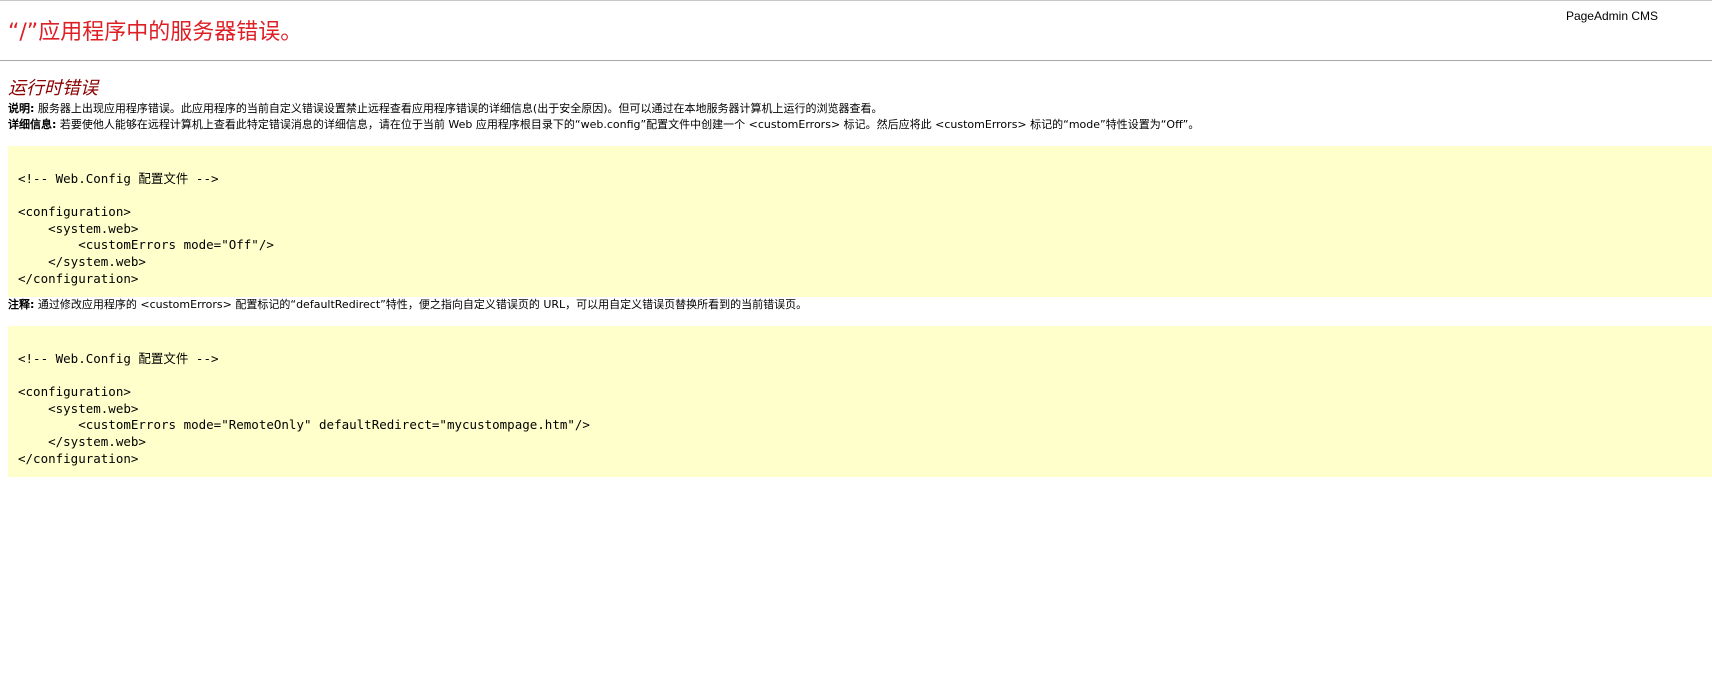  Describe the element at coordinates (856, 60) in the screenshot. I see `title-divider` at that location.